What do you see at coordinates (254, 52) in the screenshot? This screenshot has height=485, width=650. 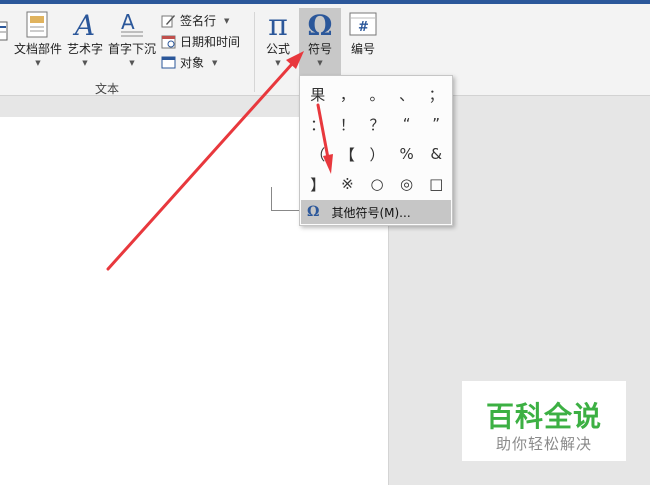 I see `group-separator` at bounding box center [254, 52].